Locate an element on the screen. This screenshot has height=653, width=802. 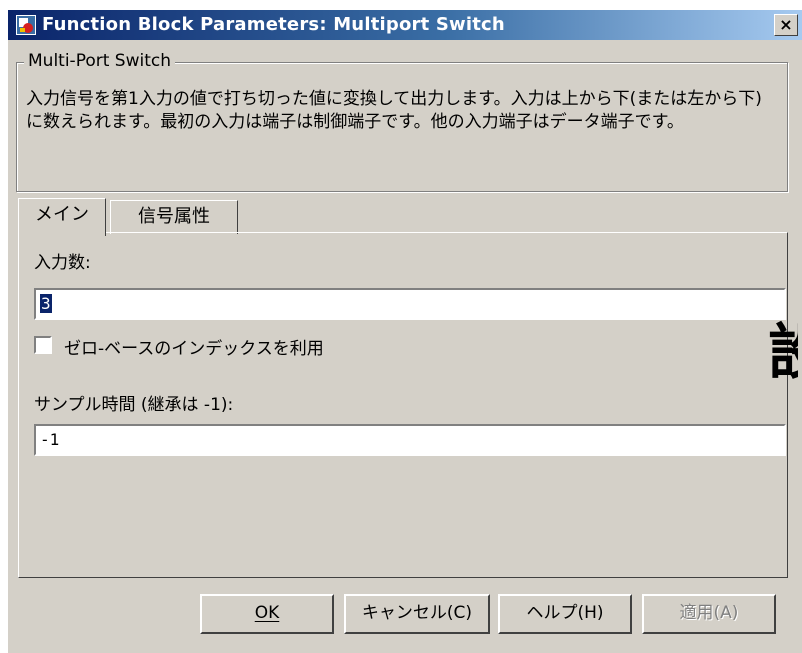
zero-based-label: ゼロ-ベースのインデックスを利用 is located at coordinates (194, 349).